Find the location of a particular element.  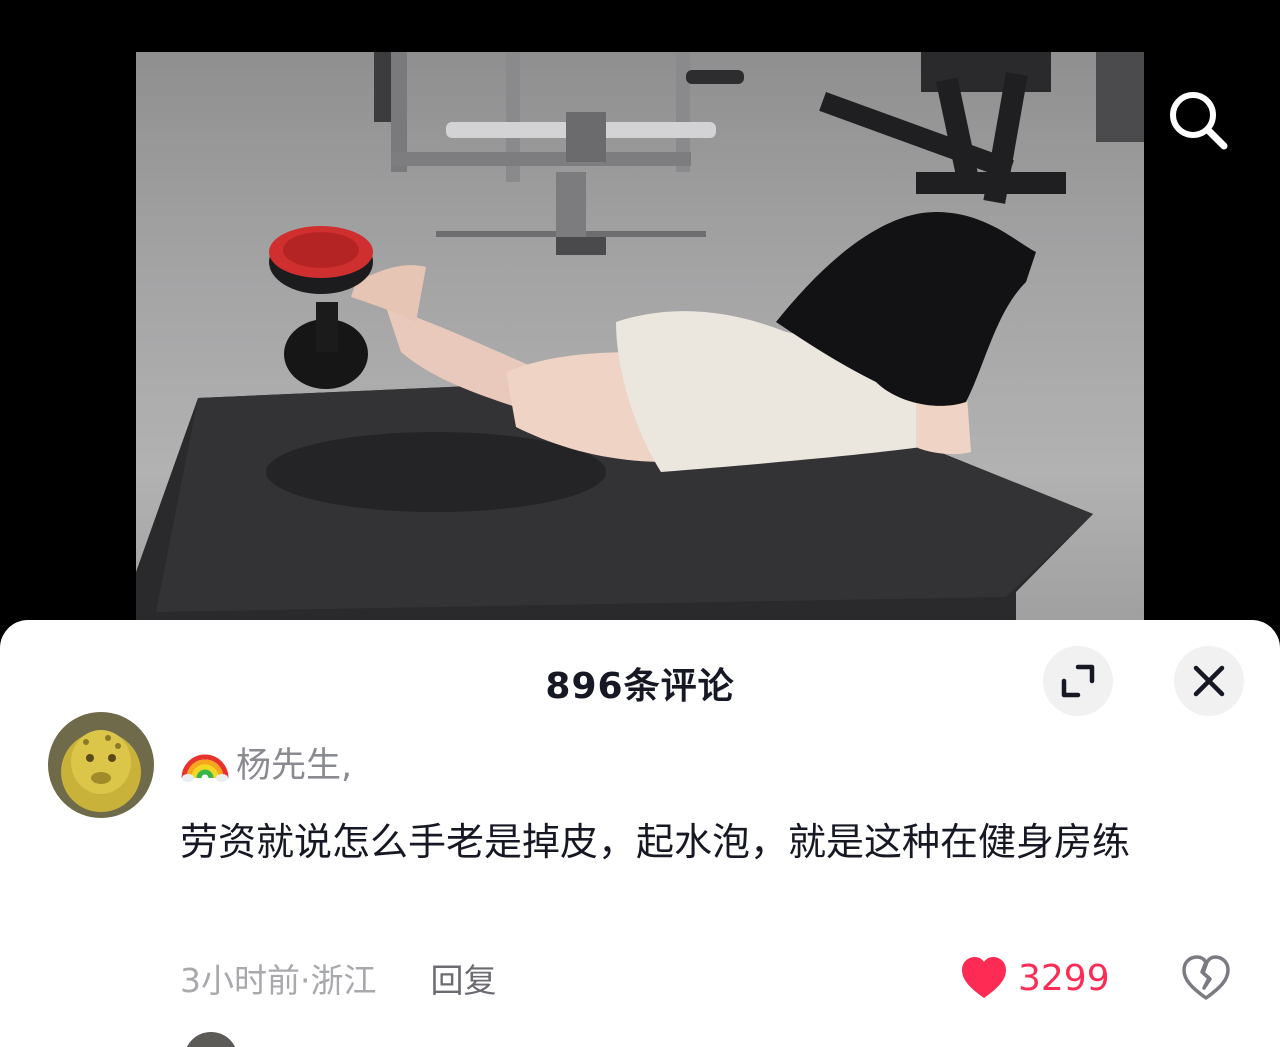

comment-body: 劳资就说怎么手老是掉皮，起水泡，就是这种在健身房练 is located at coordinates (655, 842).